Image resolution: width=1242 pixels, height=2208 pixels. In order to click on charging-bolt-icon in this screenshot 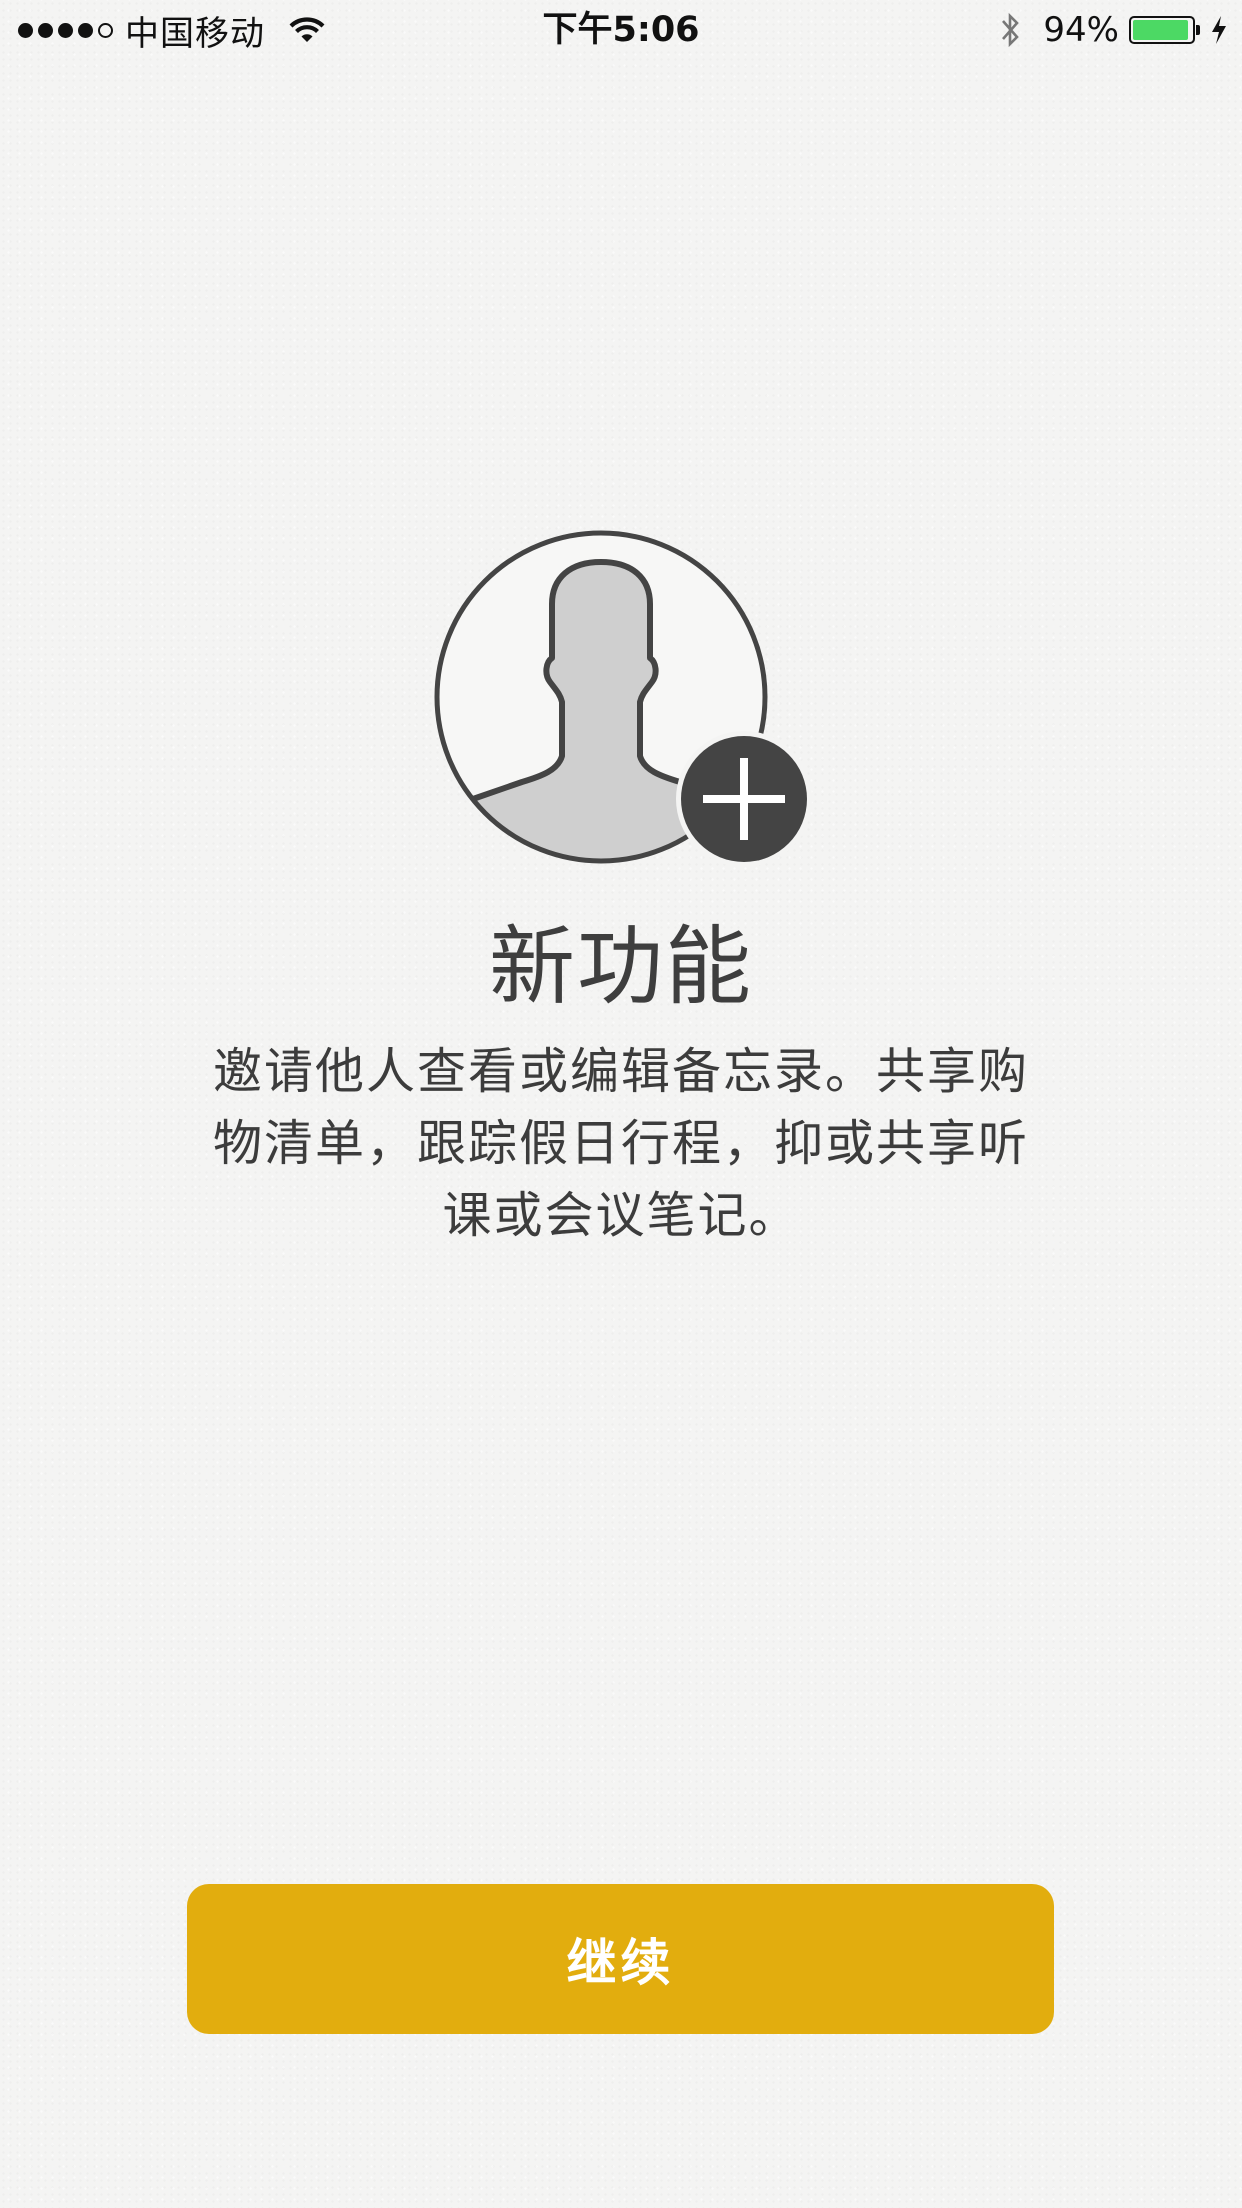, I will do `click(1219, 30)`.